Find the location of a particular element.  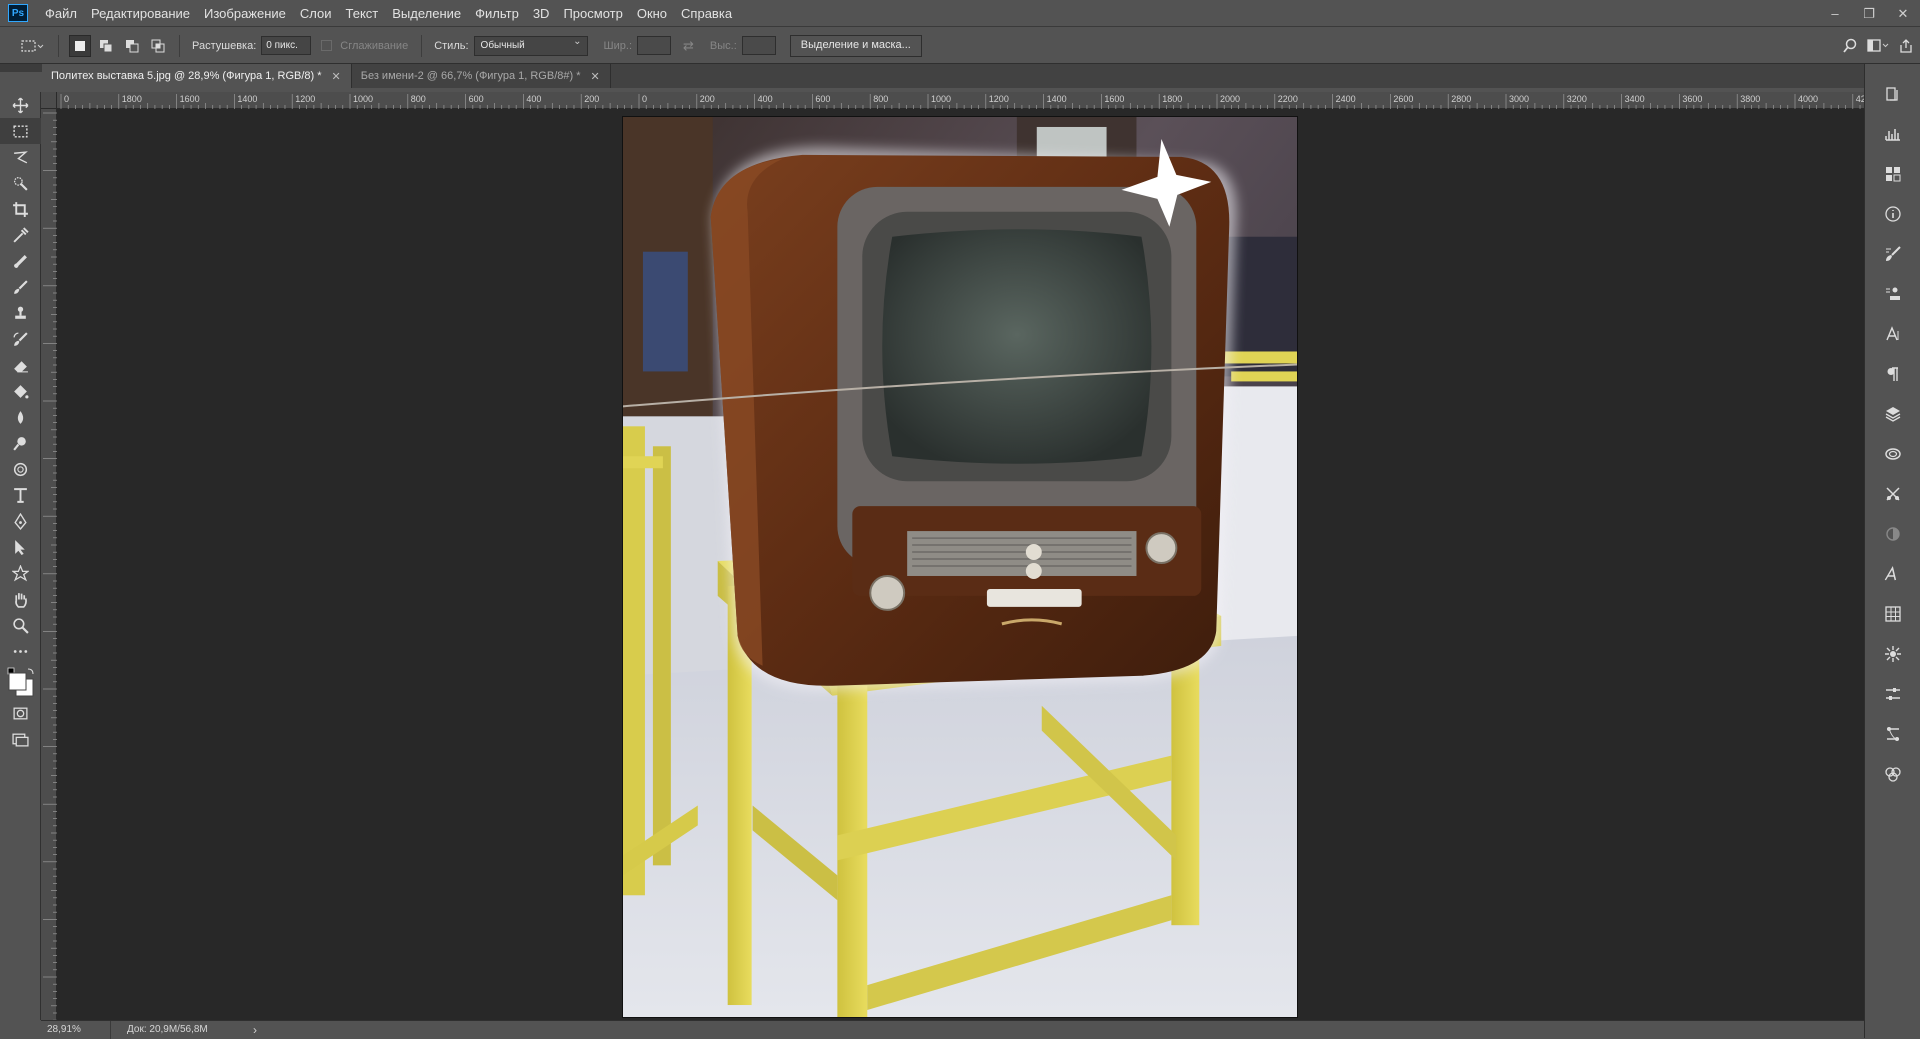

quick-mask-button is located at coordinates (20, 713).